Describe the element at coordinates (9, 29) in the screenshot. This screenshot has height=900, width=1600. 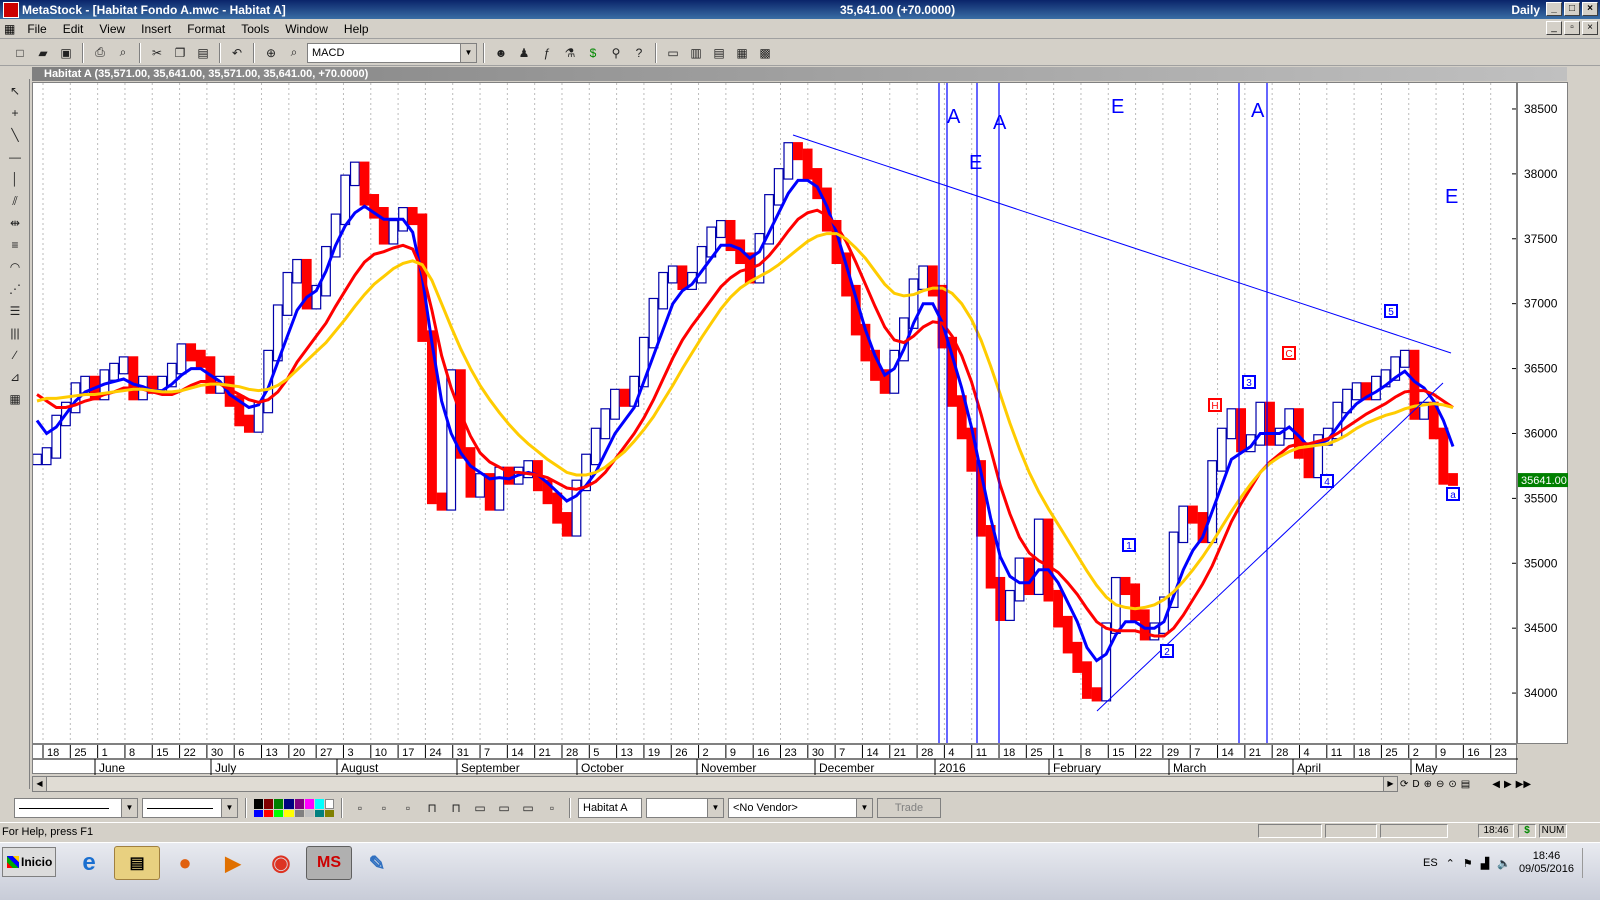
I see `doc-icon: ▦` at that location.